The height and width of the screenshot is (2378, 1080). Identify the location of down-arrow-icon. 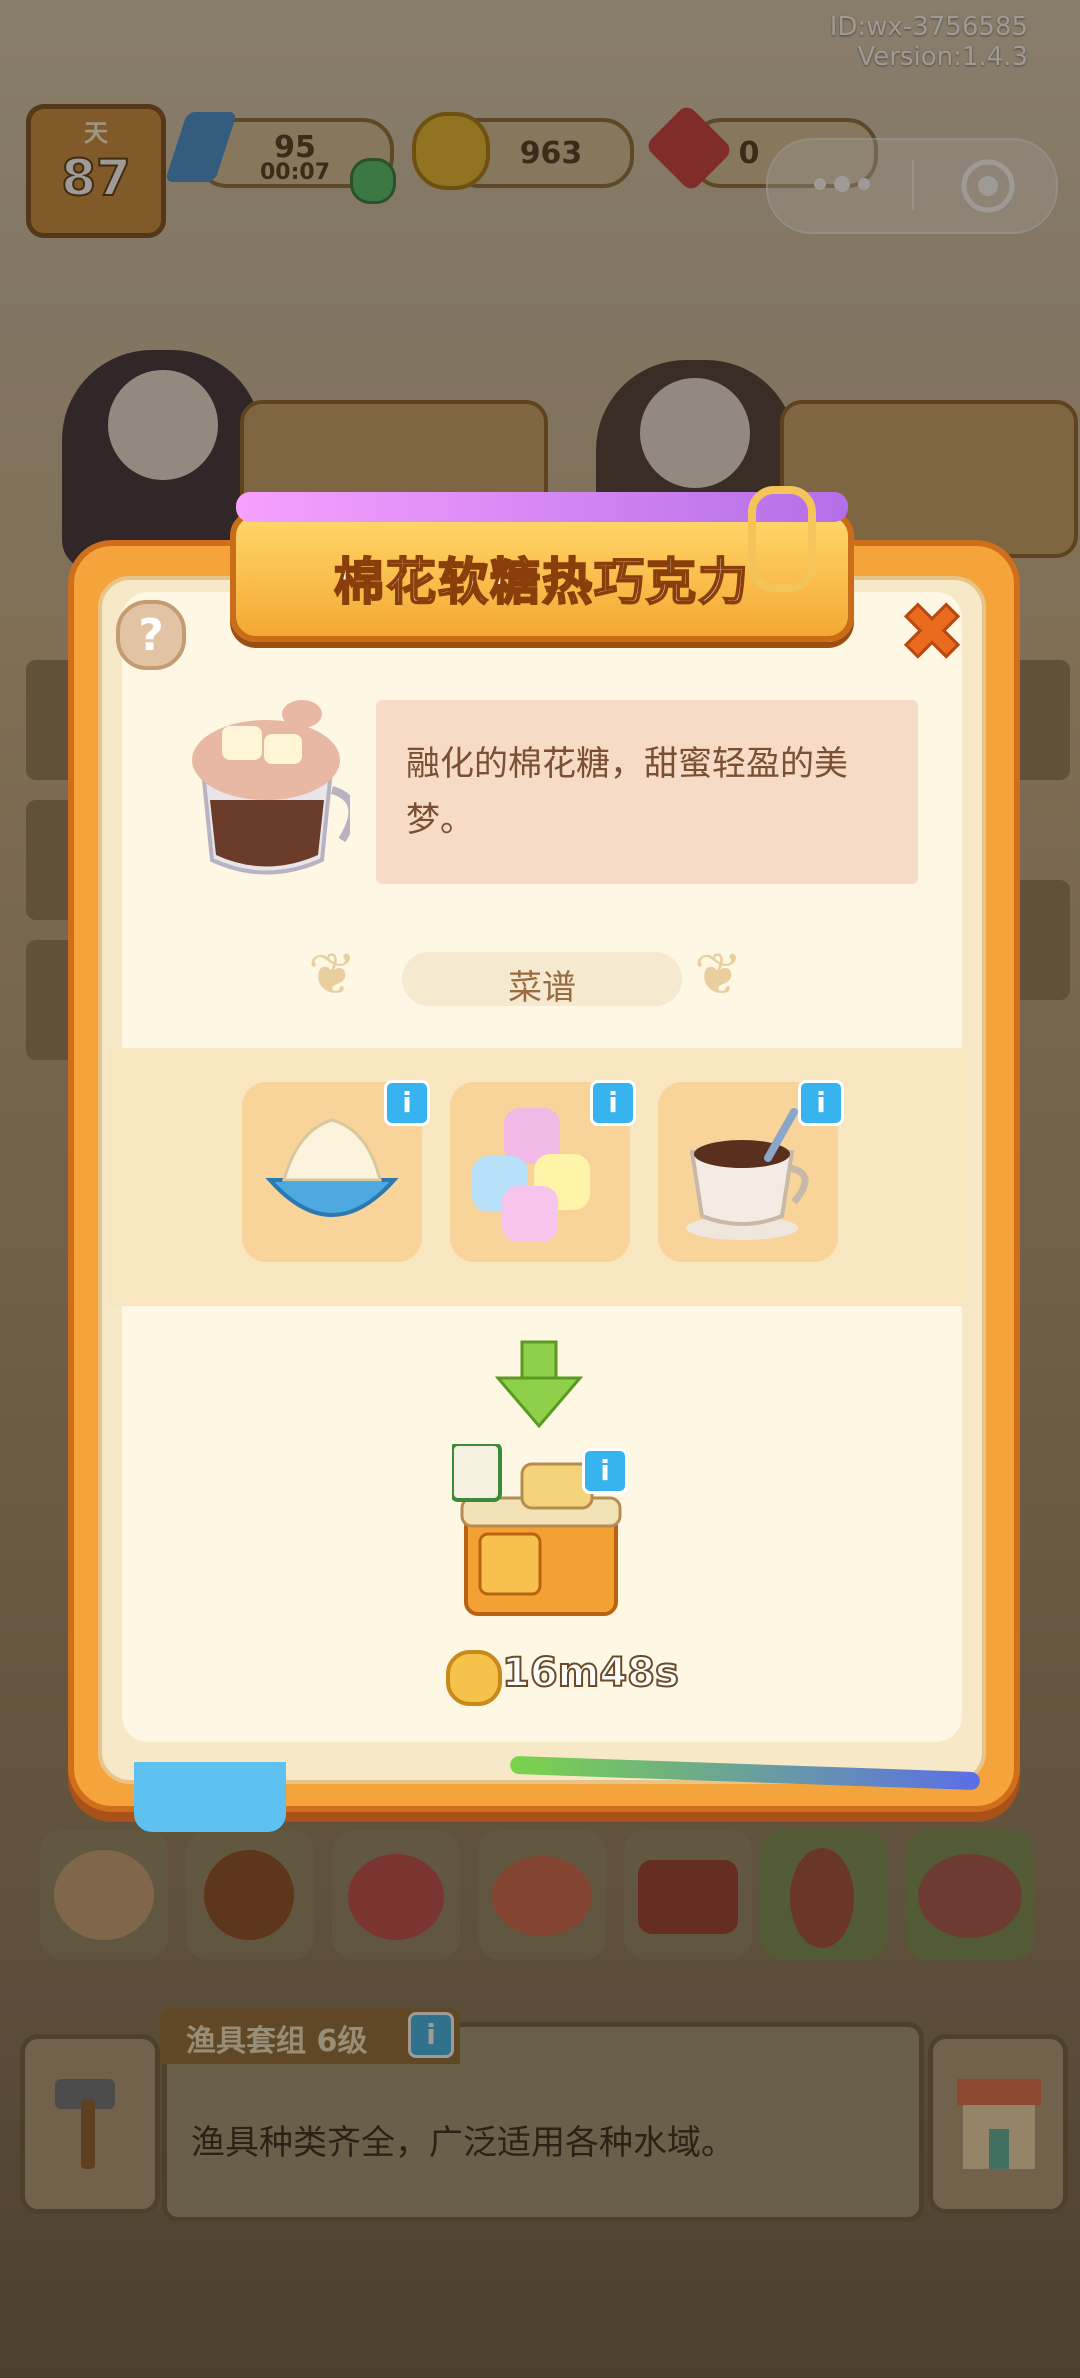
(539, 1385).